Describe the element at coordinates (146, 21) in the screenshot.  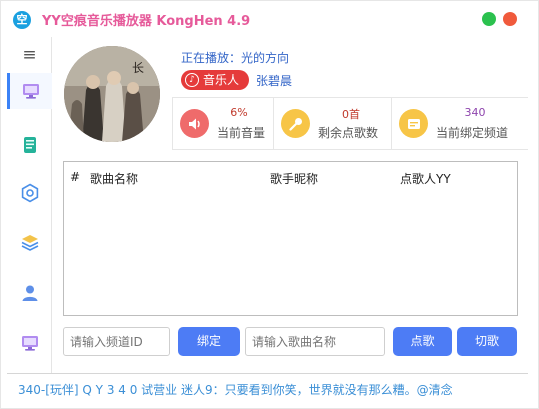
I see `app-title: YY空痕音乐播放器 KongHen 4.9` at that location.